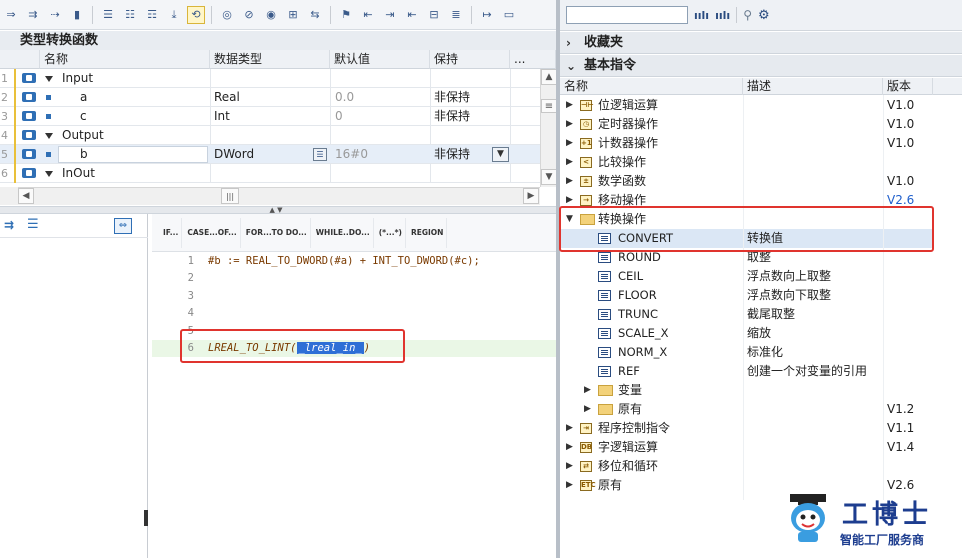 The height and width of the screenshot is (558, 962). Describe the element at coordinates (813, 86) in the screenshot. I see `col-header-description: 描述` at that location.